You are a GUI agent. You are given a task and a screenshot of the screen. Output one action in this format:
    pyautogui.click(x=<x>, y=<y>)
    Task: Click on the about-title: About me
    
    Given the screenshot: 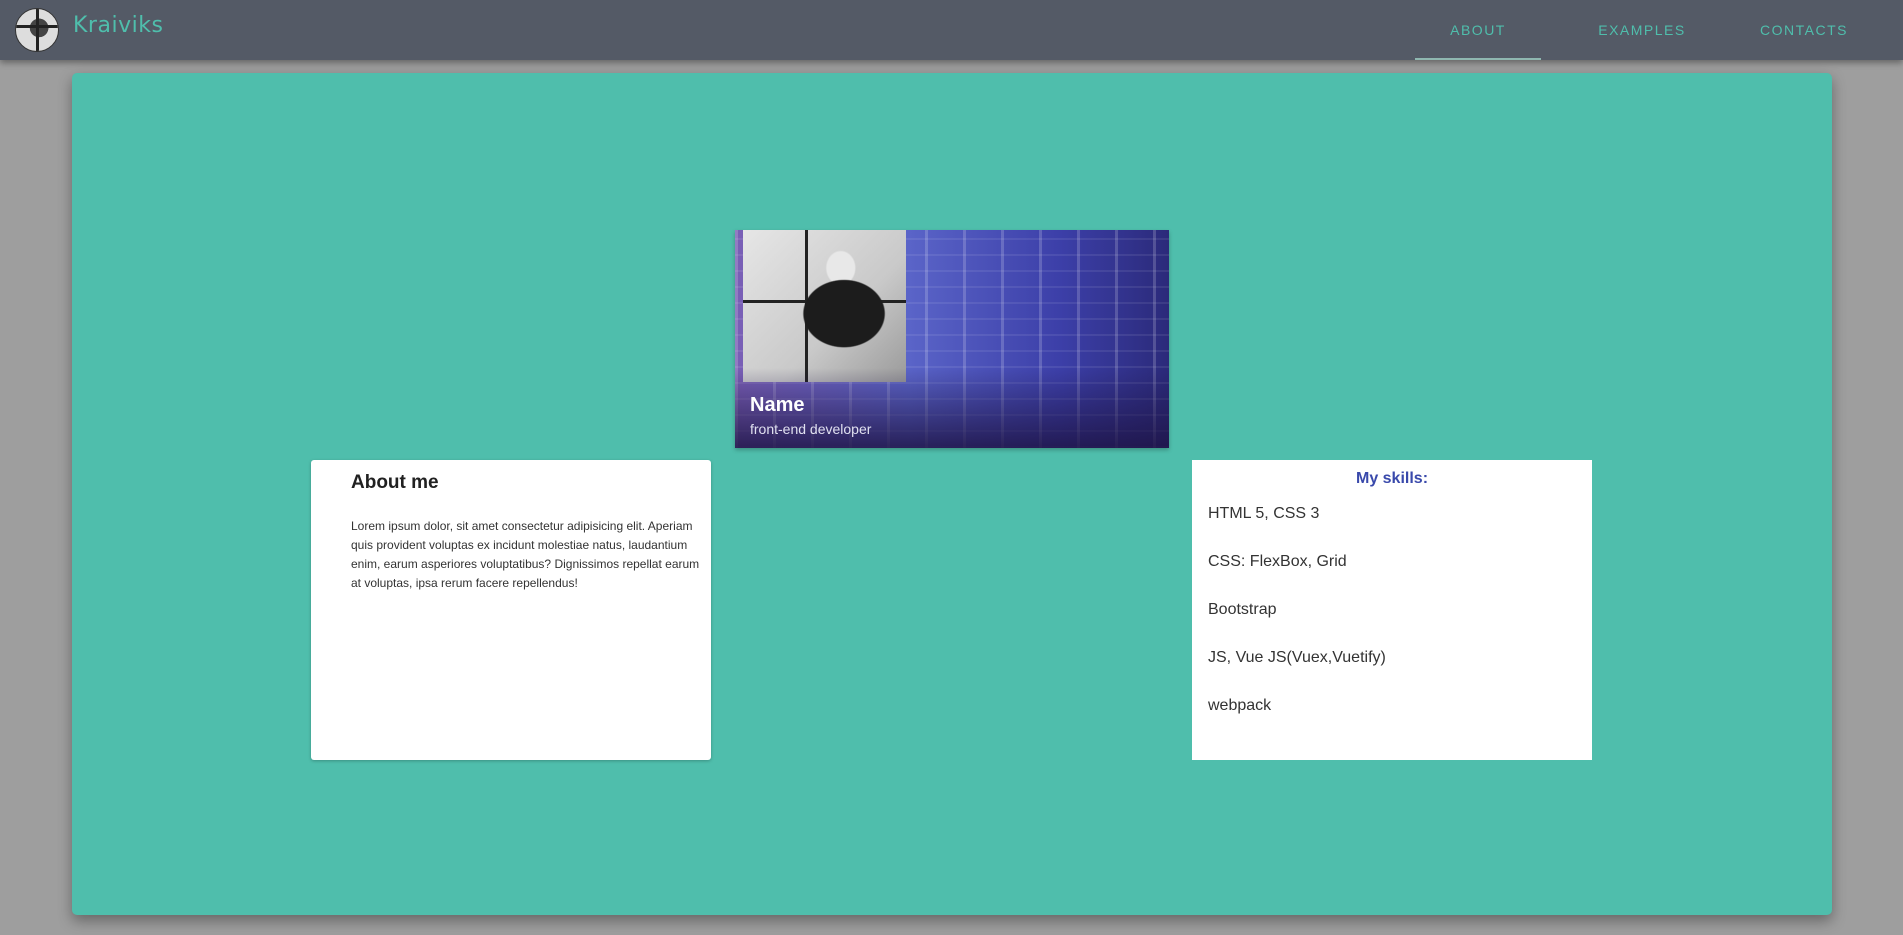 What is the action you would take?
    pyautogui.click(x=395, y=482)
    